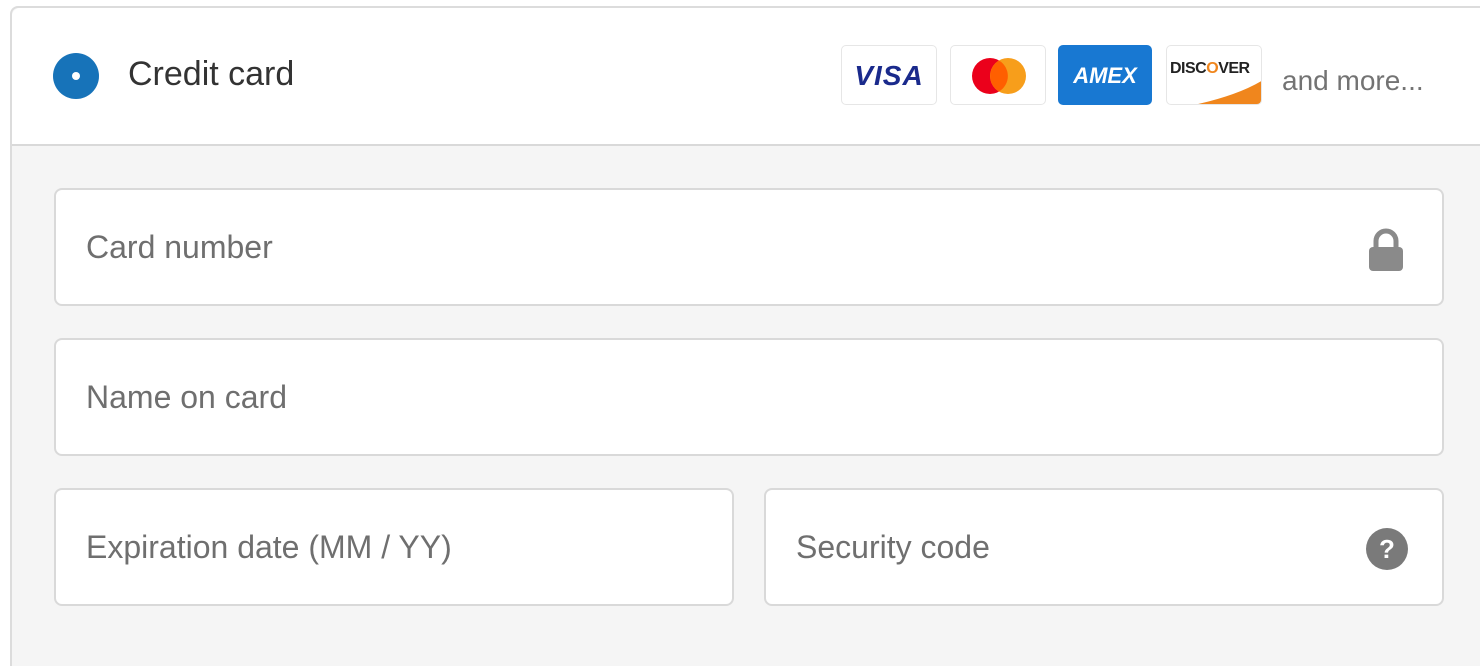 Image resolution: width=1480 pixels, height=666 pixels. I want to click on amex-logo-text: AMEX, so click(1105, 75).